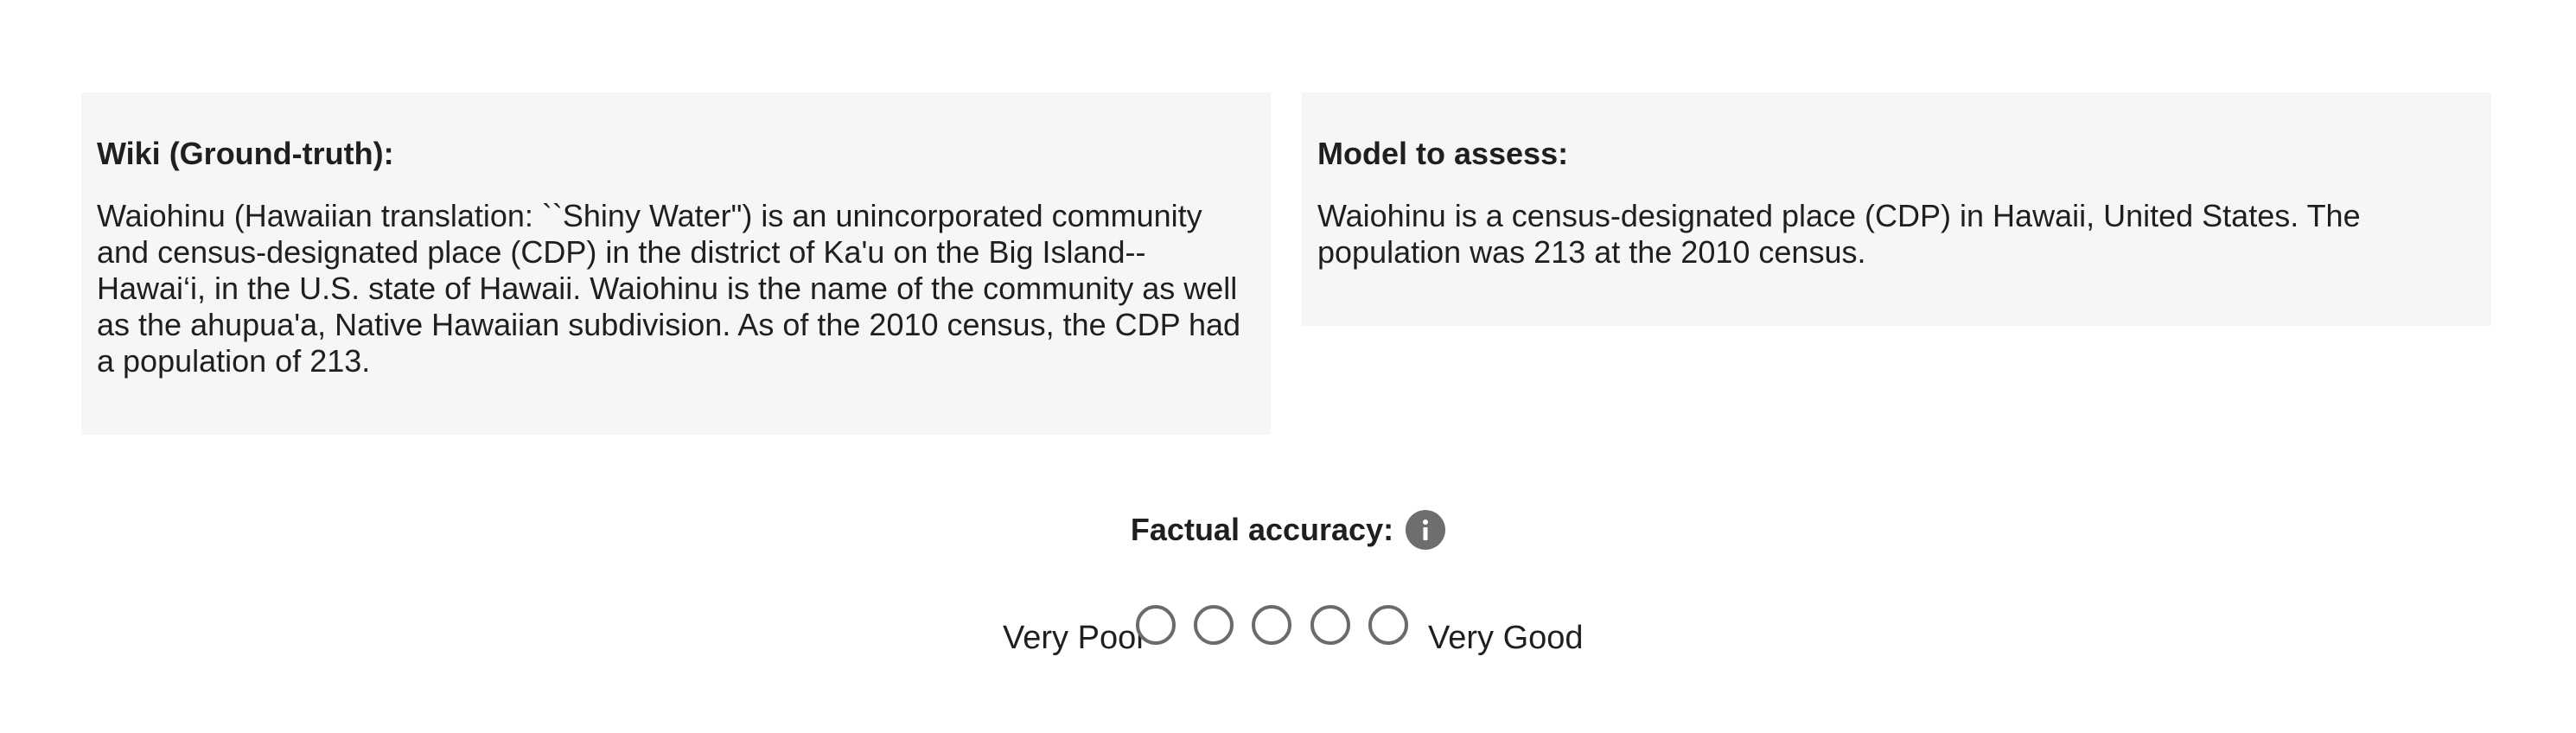 The width and height of the screenshot is (2576, 733). What do you see at coordinates (1506, 638) in the screenshot?
I see `scale-high-label: Very Good` at bounding box center [1506, 638].